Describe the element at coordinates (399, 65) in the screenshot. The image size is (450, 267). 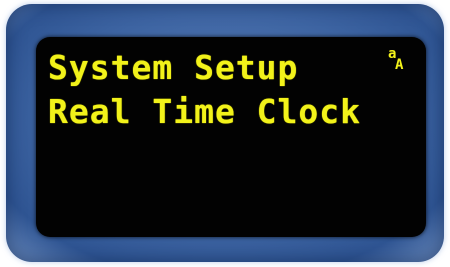
I see `case-mode-upper: A` at that location.